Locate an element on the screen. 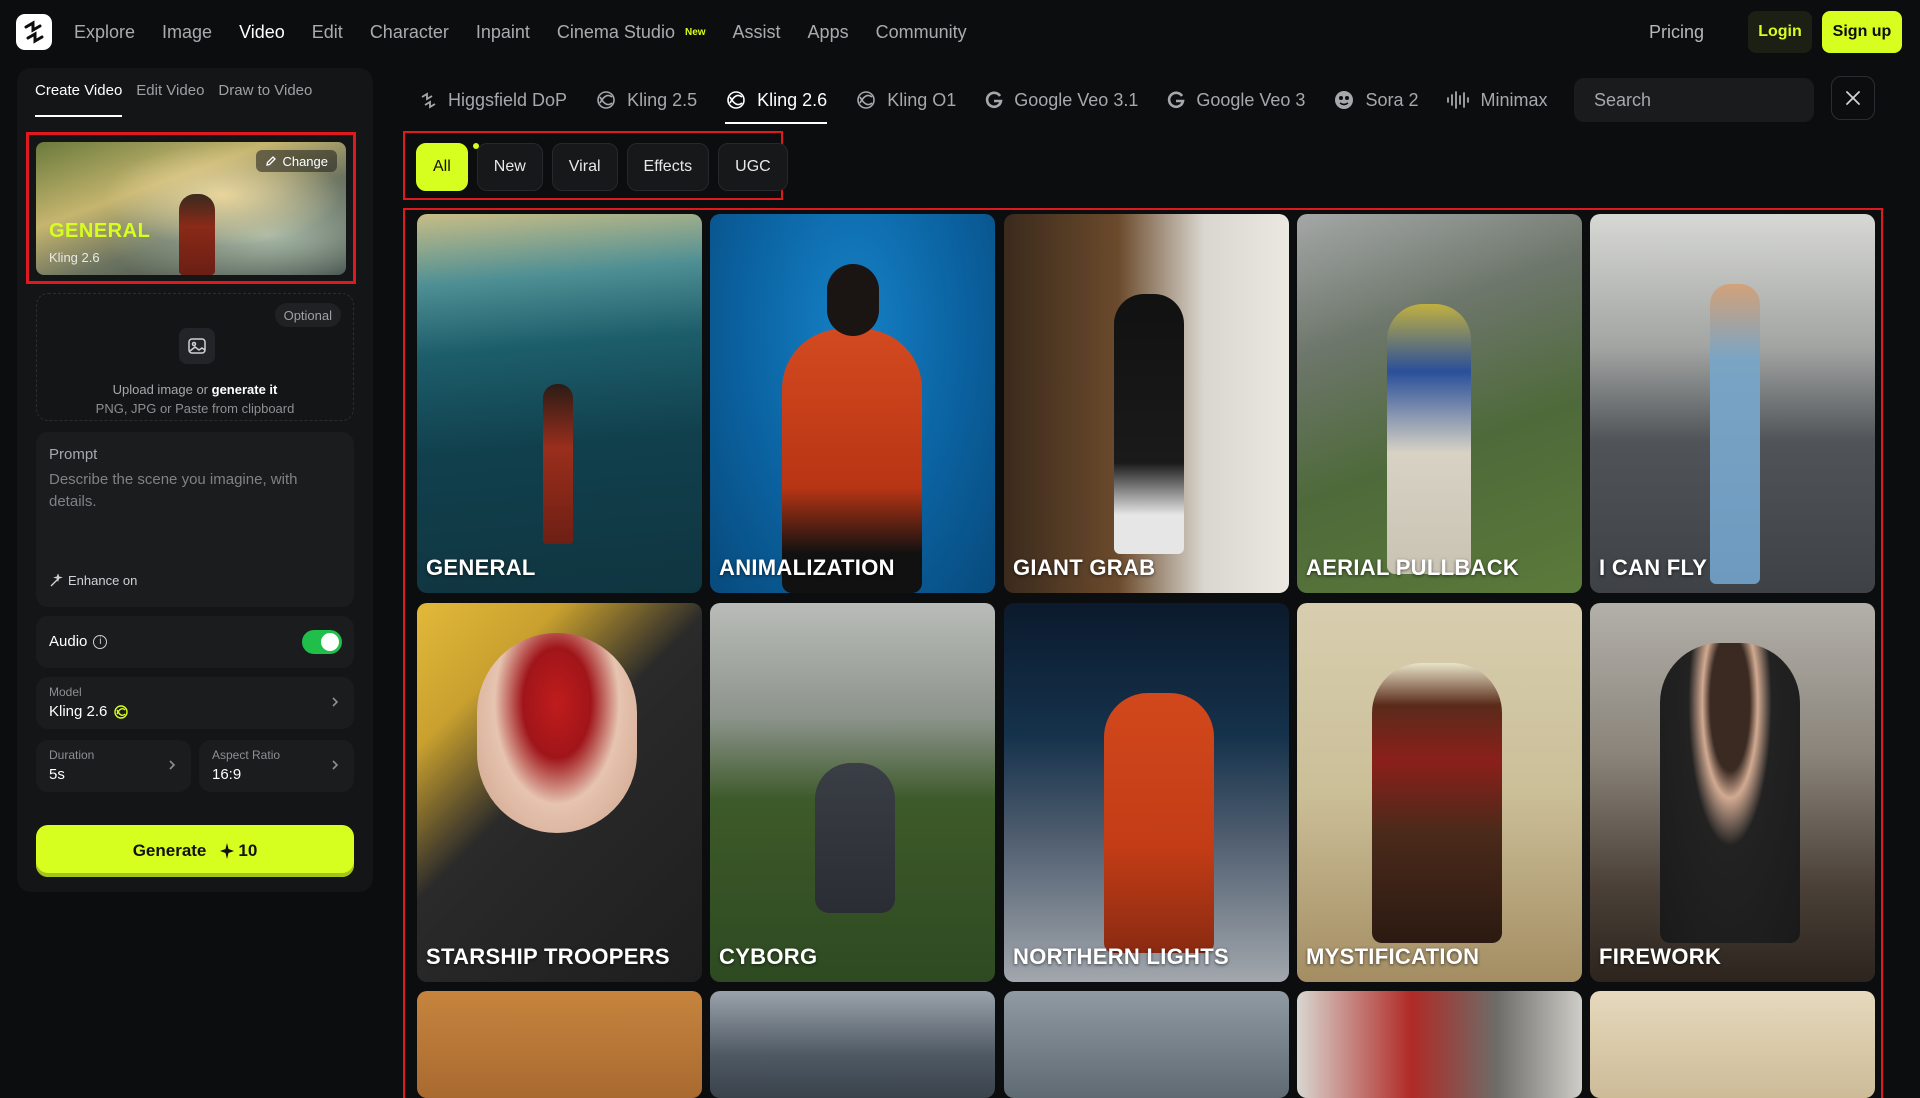 The height and width of the screenshot is (1098, 1920). preset-card-firework: FIREWORK is located at coordinates (1732, 792).